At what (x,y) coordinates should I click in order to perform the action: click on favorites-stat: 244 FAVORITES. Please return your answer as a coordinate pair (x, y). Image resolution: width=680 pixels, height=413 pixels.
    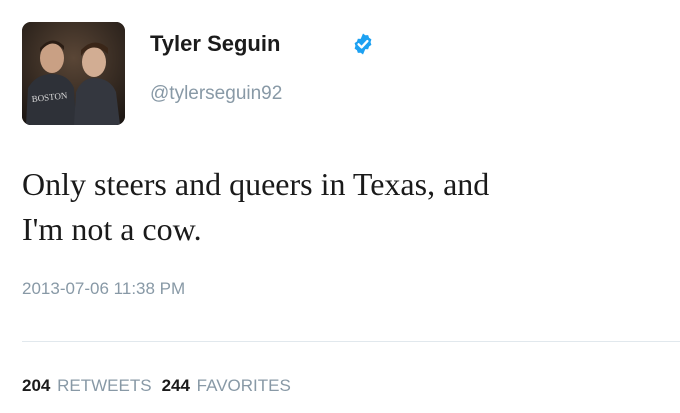
    Looking at the image, I should click on (226, 385).